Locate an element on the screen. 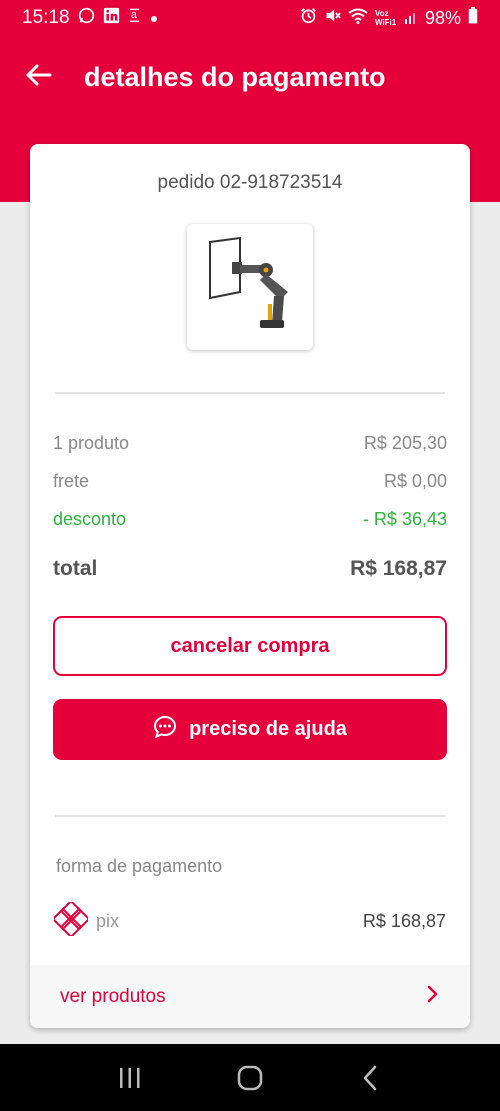 Image resolution: width=500 pixels, height=1111 pixels. status-time: 15:18 is located at coordinates (46, 17).